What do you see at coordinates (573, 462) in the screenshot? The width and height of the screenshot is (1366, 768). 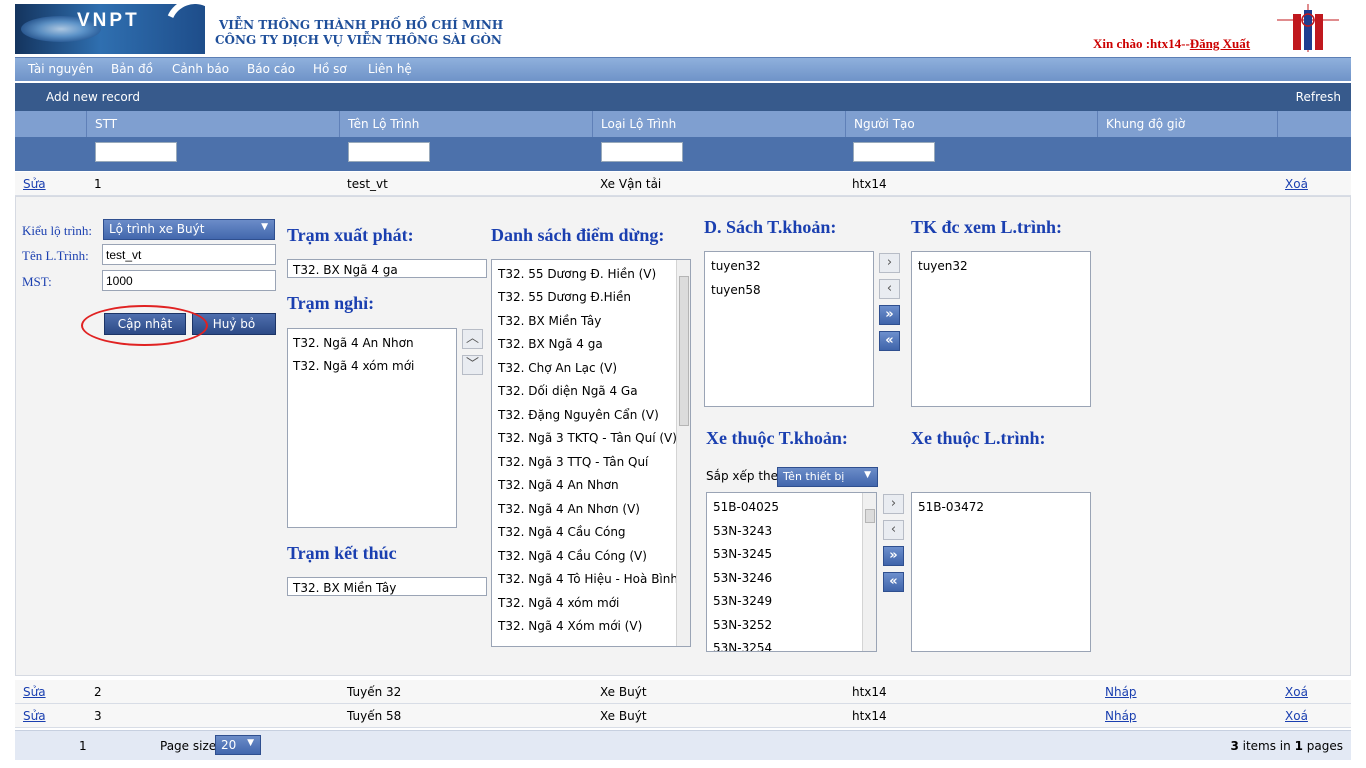 I see `list-item: T32. Ngã 3 TTQ - Tân Quí` at bounding box center [573, 462].